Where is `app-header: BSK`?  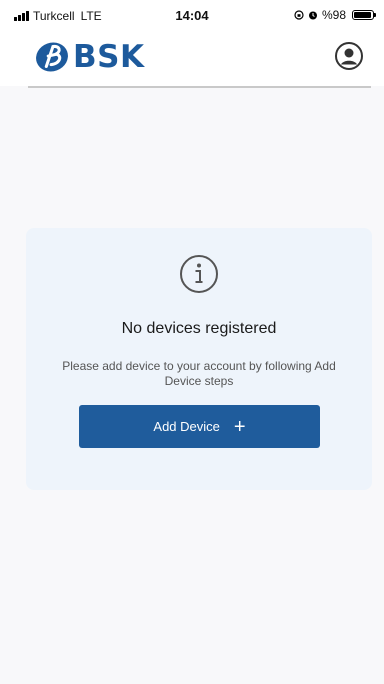
app-header: BSK is located at coordinates (192, 59).